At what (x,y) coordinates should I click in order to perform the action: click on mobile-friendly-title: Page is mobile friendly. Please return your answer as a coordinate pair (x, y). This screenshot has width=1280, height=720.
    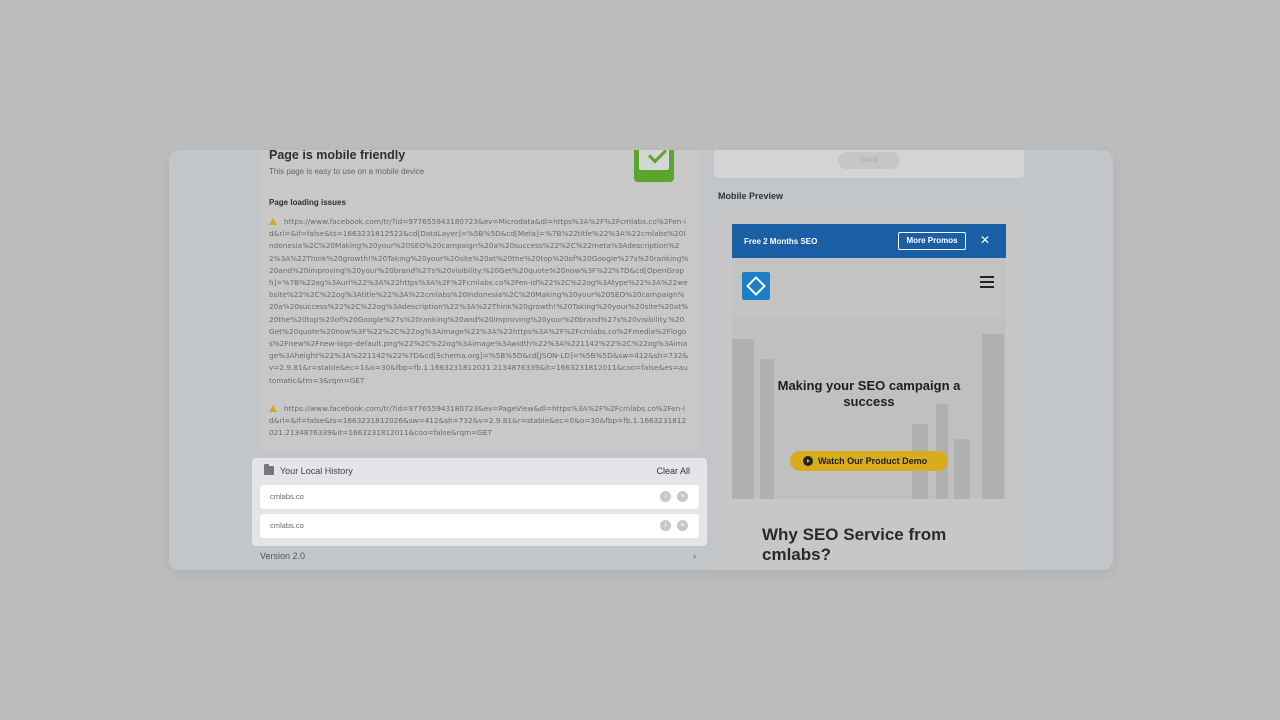
    Looking at the image, I should click on (337, 156).